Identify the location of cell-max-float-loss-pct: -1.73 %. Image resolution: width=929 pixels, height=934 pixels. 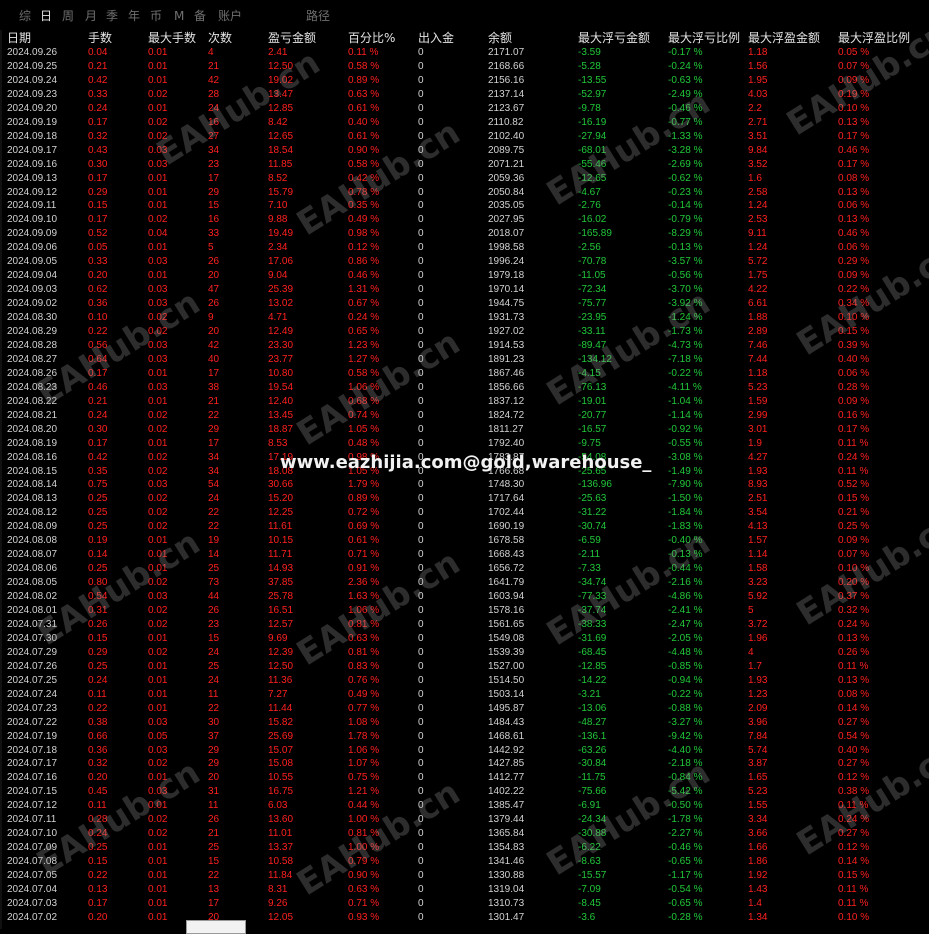
(685, 331).